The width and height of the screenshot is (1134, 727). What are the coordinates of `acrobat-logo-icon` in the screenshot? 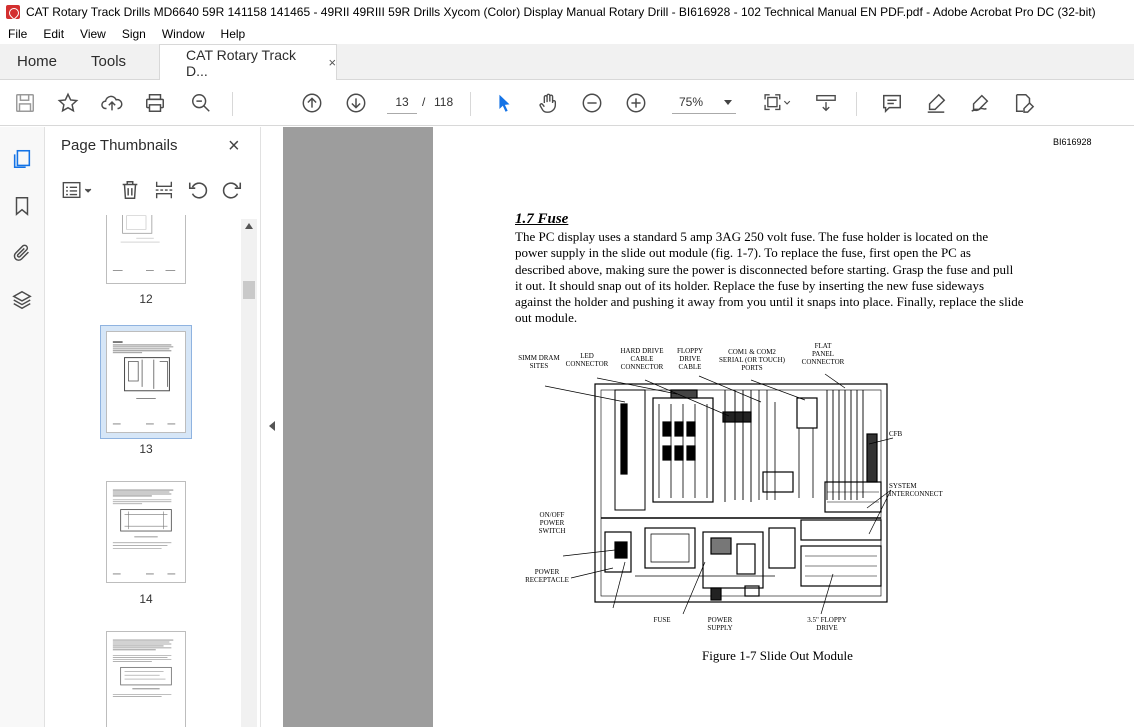 It's located at (13, 12).